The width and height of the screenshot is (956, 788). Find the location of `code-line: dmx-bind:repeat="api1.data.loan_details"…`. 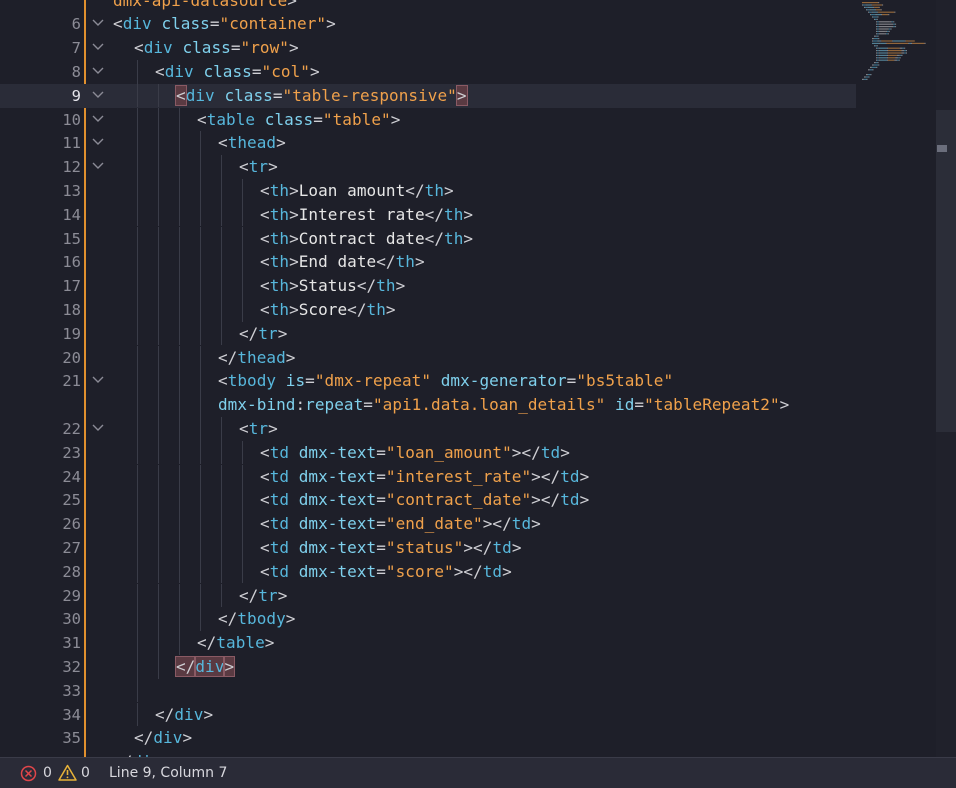

code-line: dmx-bind:repeat="api1.data.loan_details"… is located at coordinates (428, 405).